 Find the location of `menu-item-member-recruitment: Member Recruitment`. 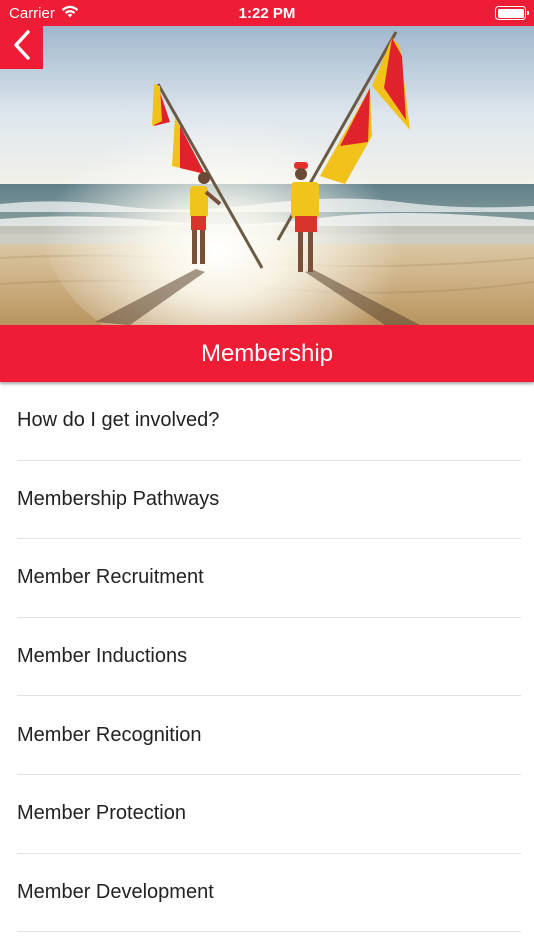

menu-item-member-recruitment: Member Recruitment is located at coordinates (269, 578).